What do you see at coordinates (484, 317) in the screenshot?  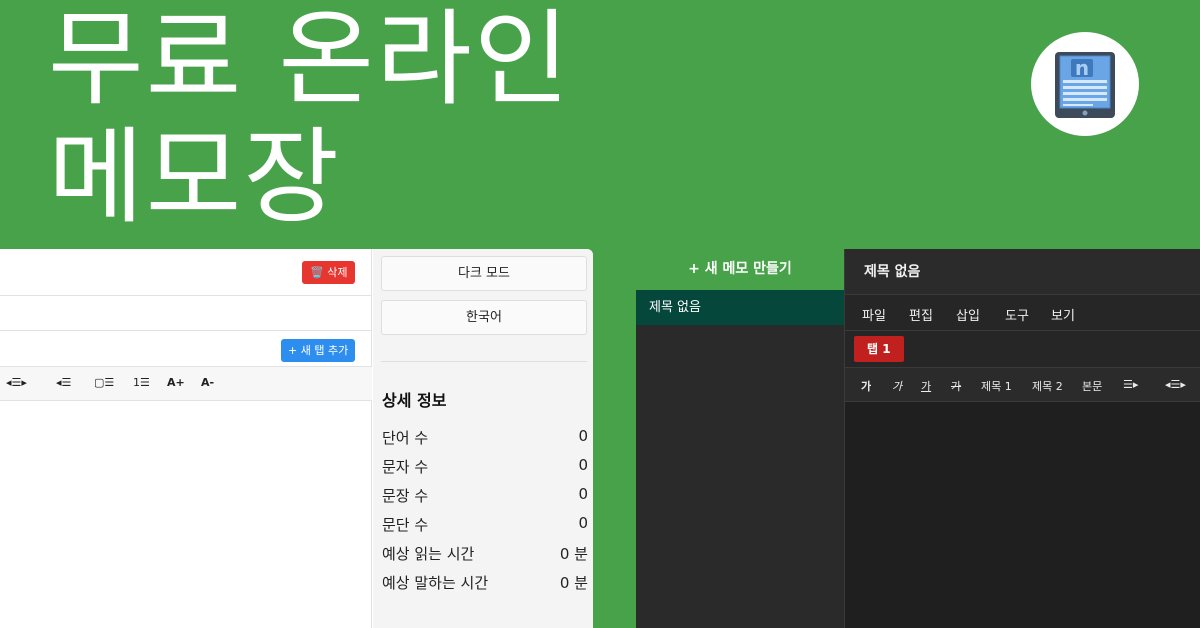 I see `language-button: 한국어` at bounding box center [484, 317].